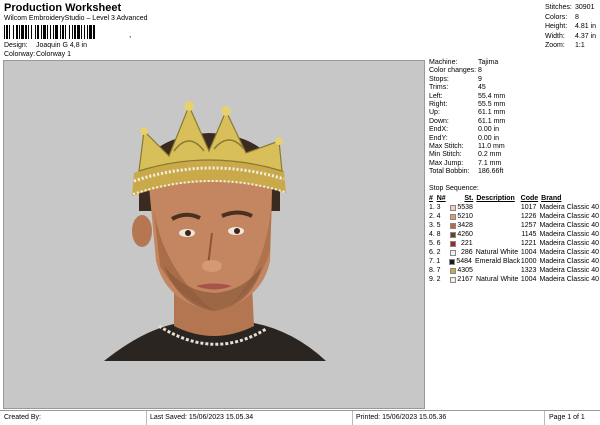 Image resolution: width=600 pixels, height=425 pixels. Describe the element at coordinates (555, 36) in the screenshot. I see `stat-label: Width:` at that location.